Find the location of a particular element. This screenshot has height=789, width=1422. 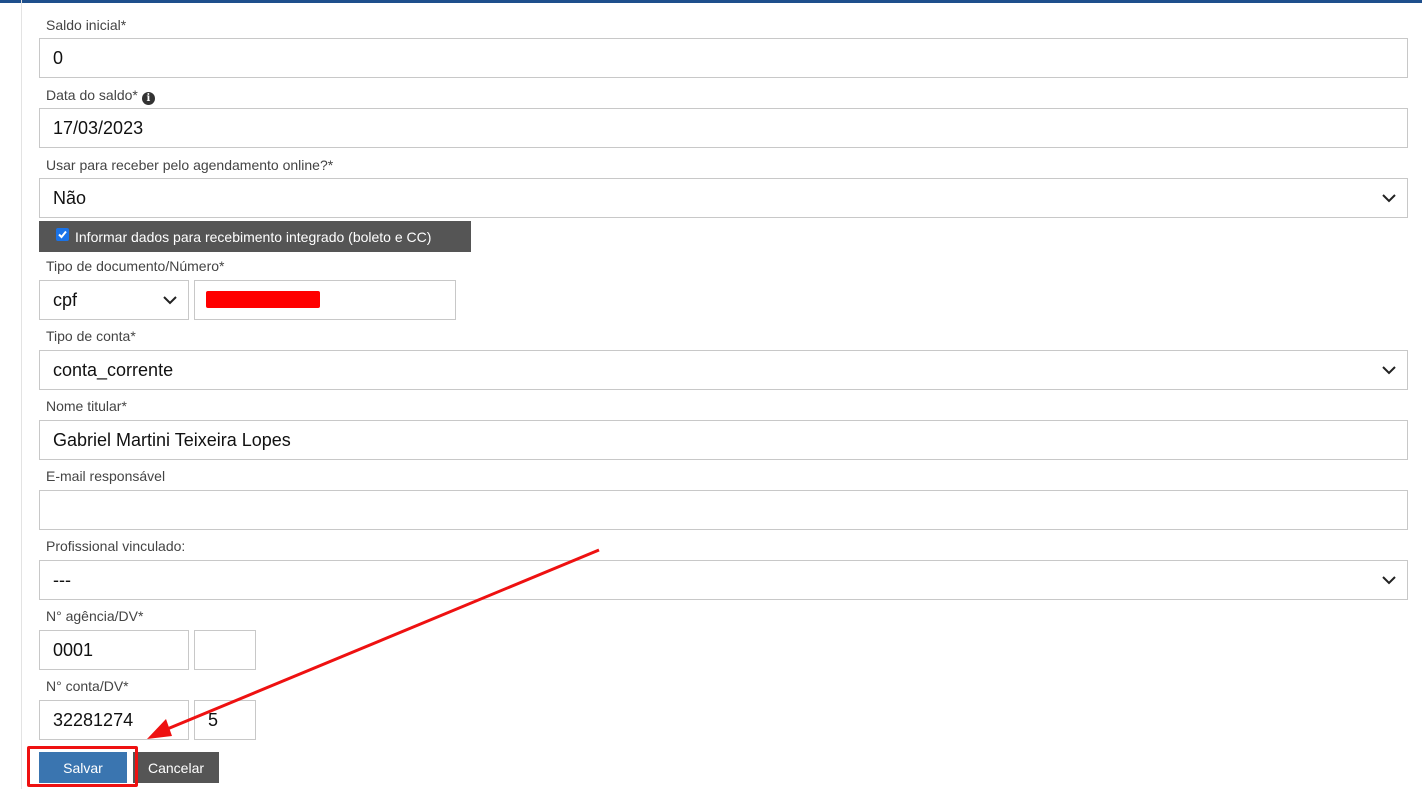

profissional-select: --- is located at coordinates (723, 580).